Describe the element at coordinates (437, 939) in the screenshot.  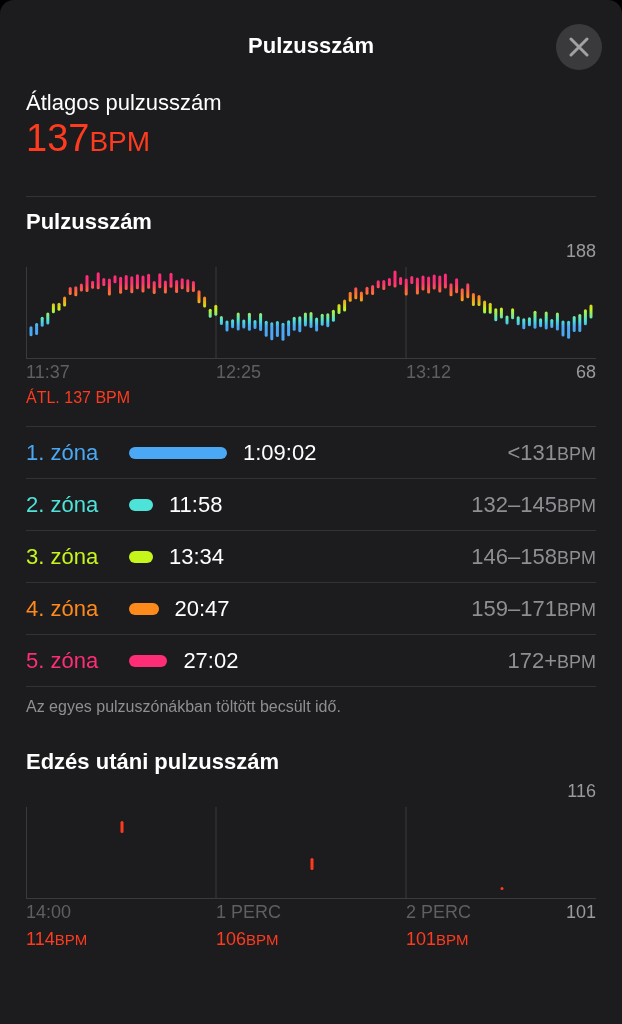
I see `recovery-reading: 101BPM` at that location.